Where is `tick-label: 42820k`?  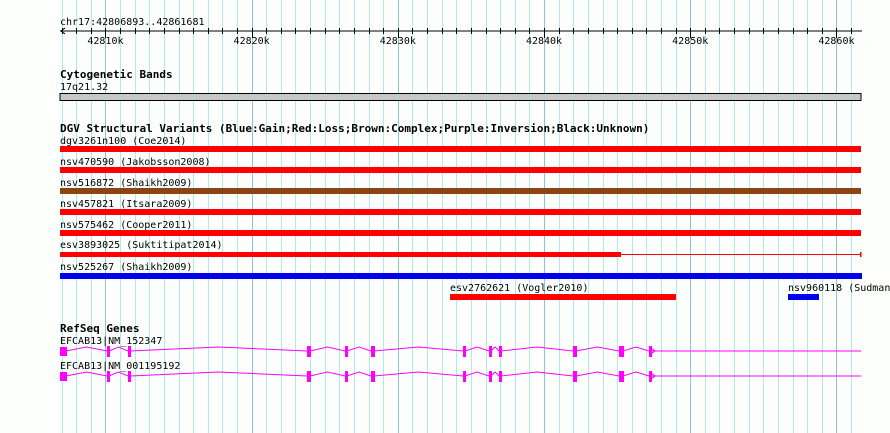
tick-label: 42820k is located at coordinates (252, 41).